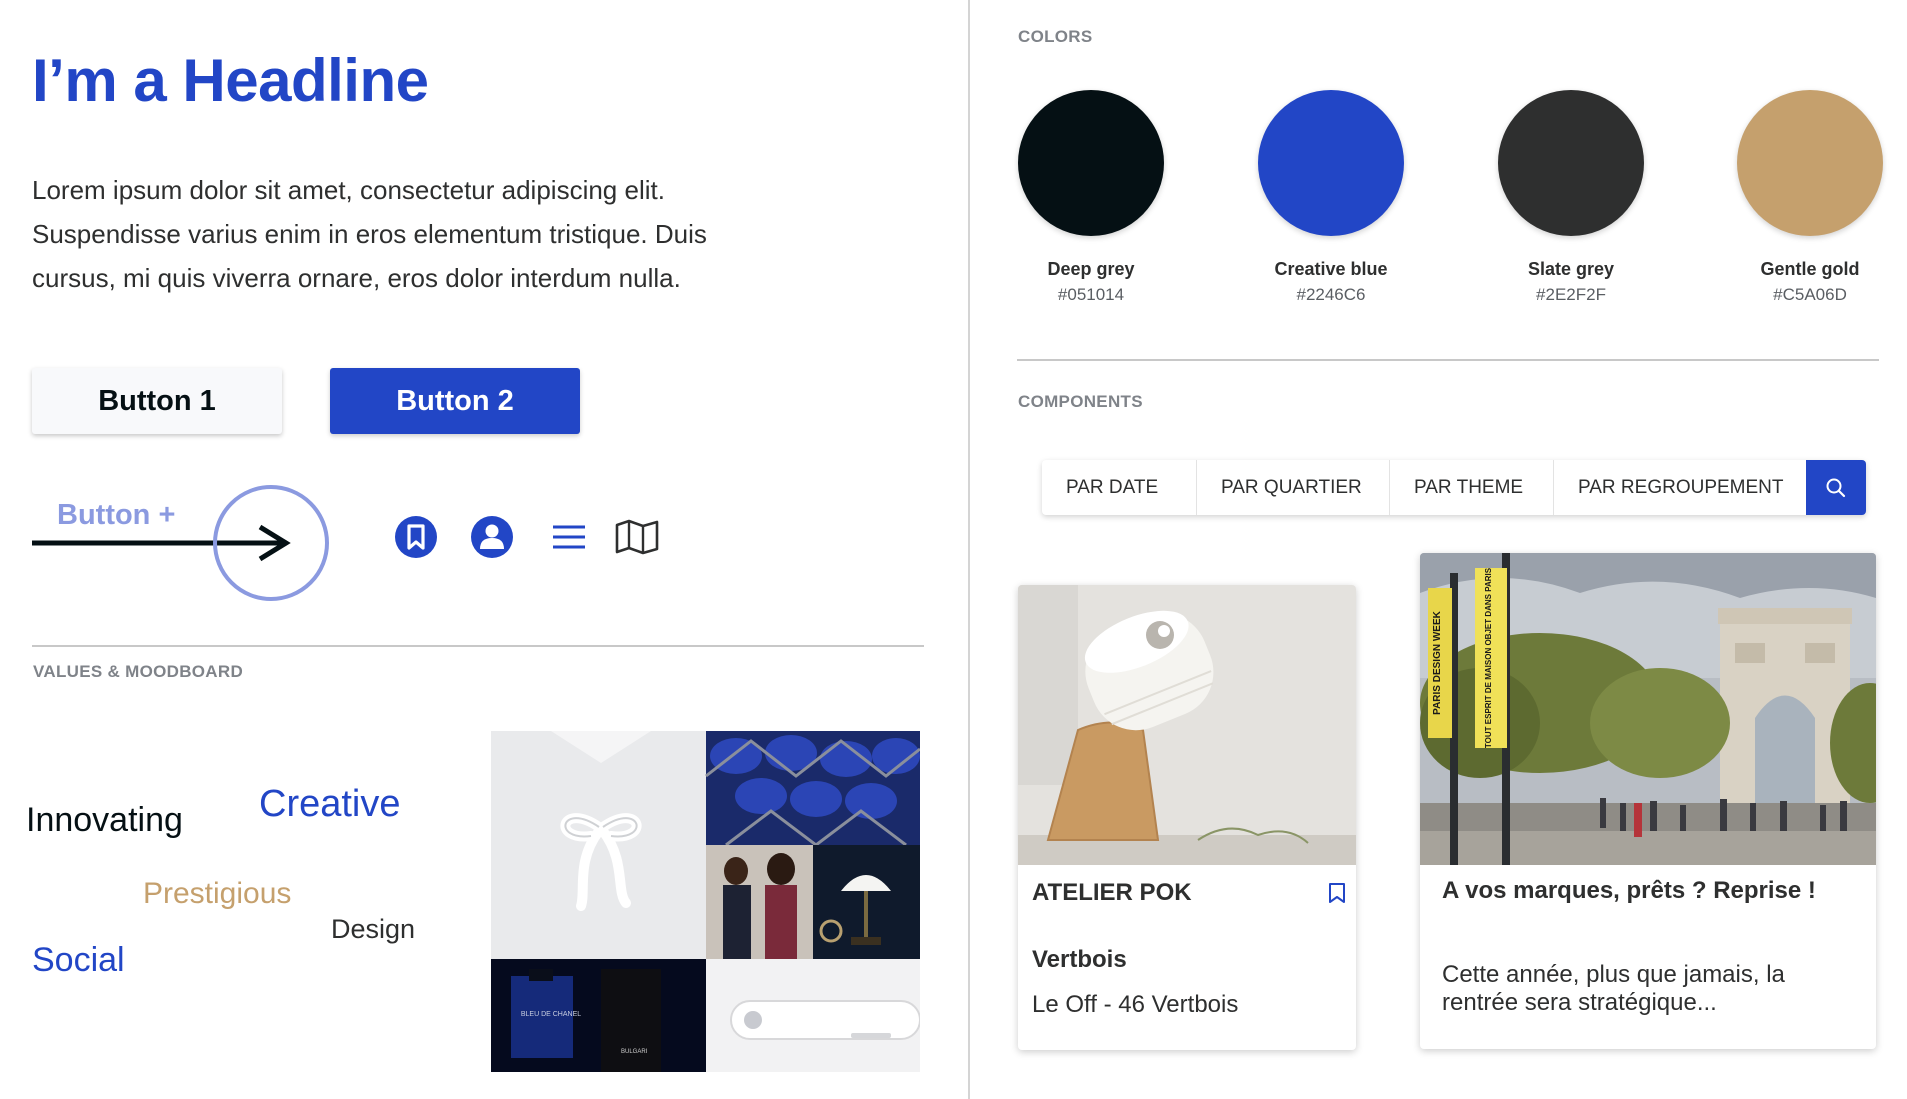 The width and height of the screenshot is (1907, 1099). What do you see at coordinates (637, 537) in the screenshot?
I see `map-icon` at bounding box center [637, 537].